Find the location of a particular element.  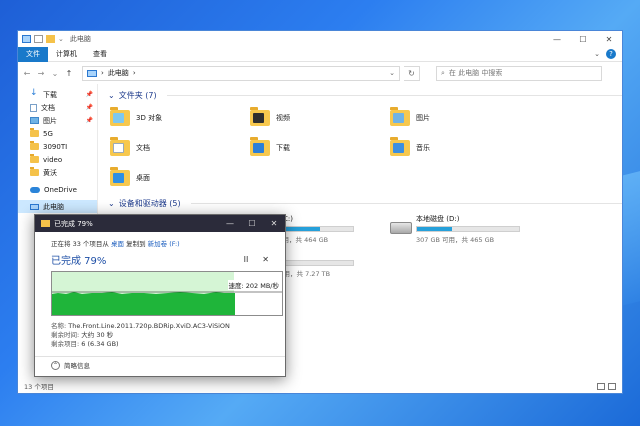

copy-description: 正在将 33 个项目从 桌面 复制到 新加卷 (F:) is located at coordinates (160, 243).